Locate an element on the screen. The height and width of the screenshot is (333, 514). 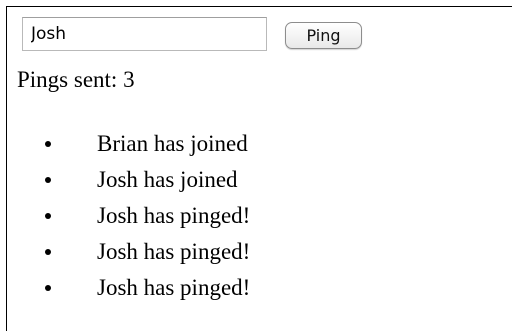
event-text: Josh has joined is located at coordinates (167, 179).